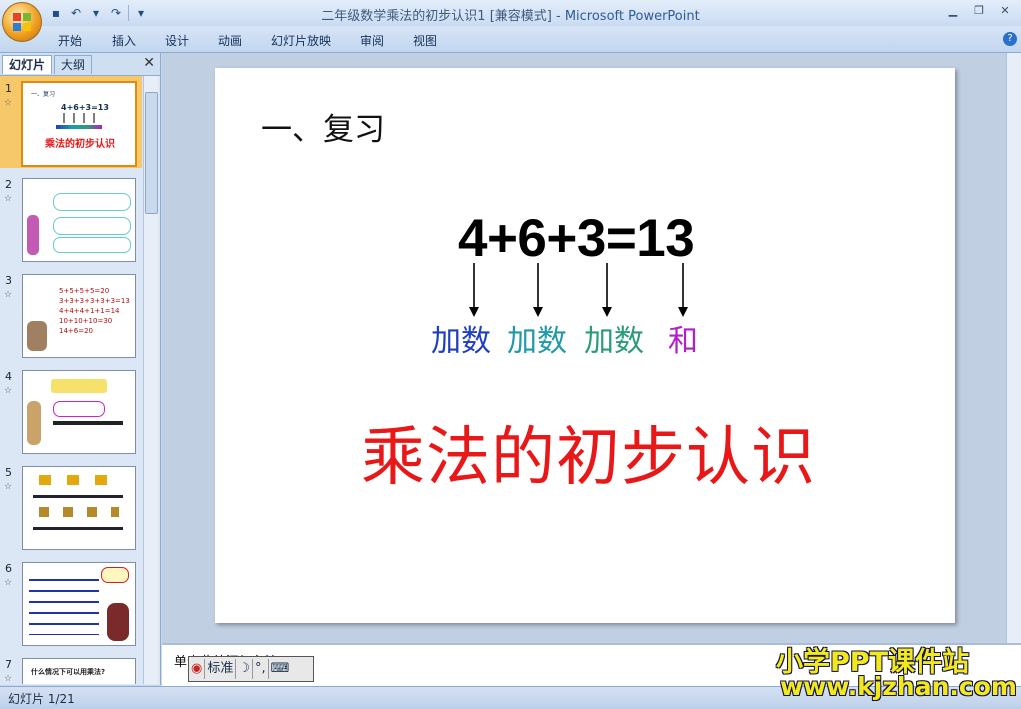  I want to click on ime-toolbar: ◉ 标准 ☽ °, ⌨, so click(251, 669).